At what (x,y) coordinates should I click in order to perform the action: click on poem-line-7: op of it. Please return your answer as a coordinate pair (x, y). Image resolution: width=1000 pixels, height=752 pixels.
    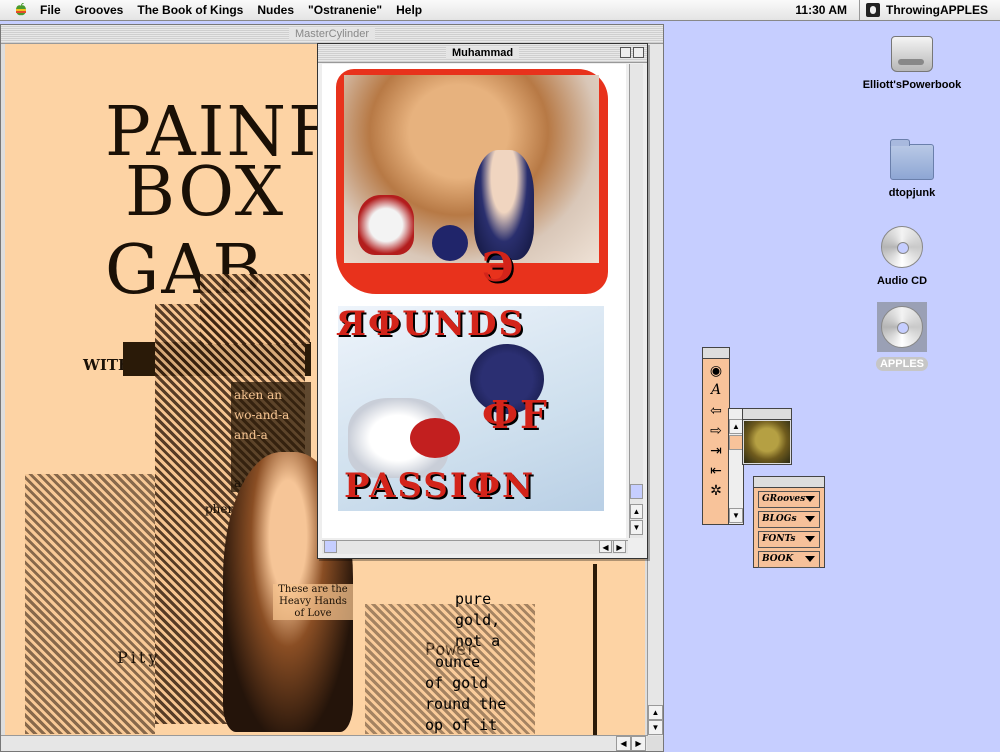
    Looking at the image, I should click on (461, 725).